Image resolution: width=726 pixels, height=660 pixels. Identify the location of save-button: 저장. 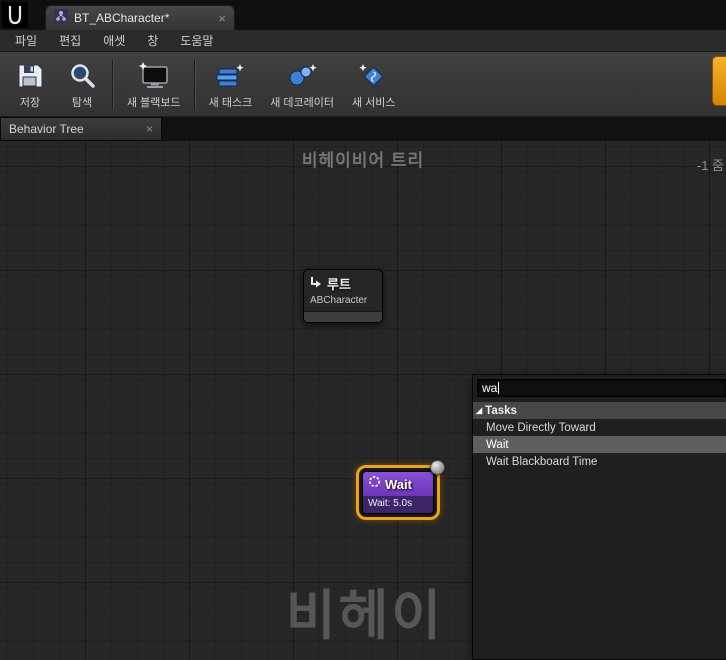
(30, 85).